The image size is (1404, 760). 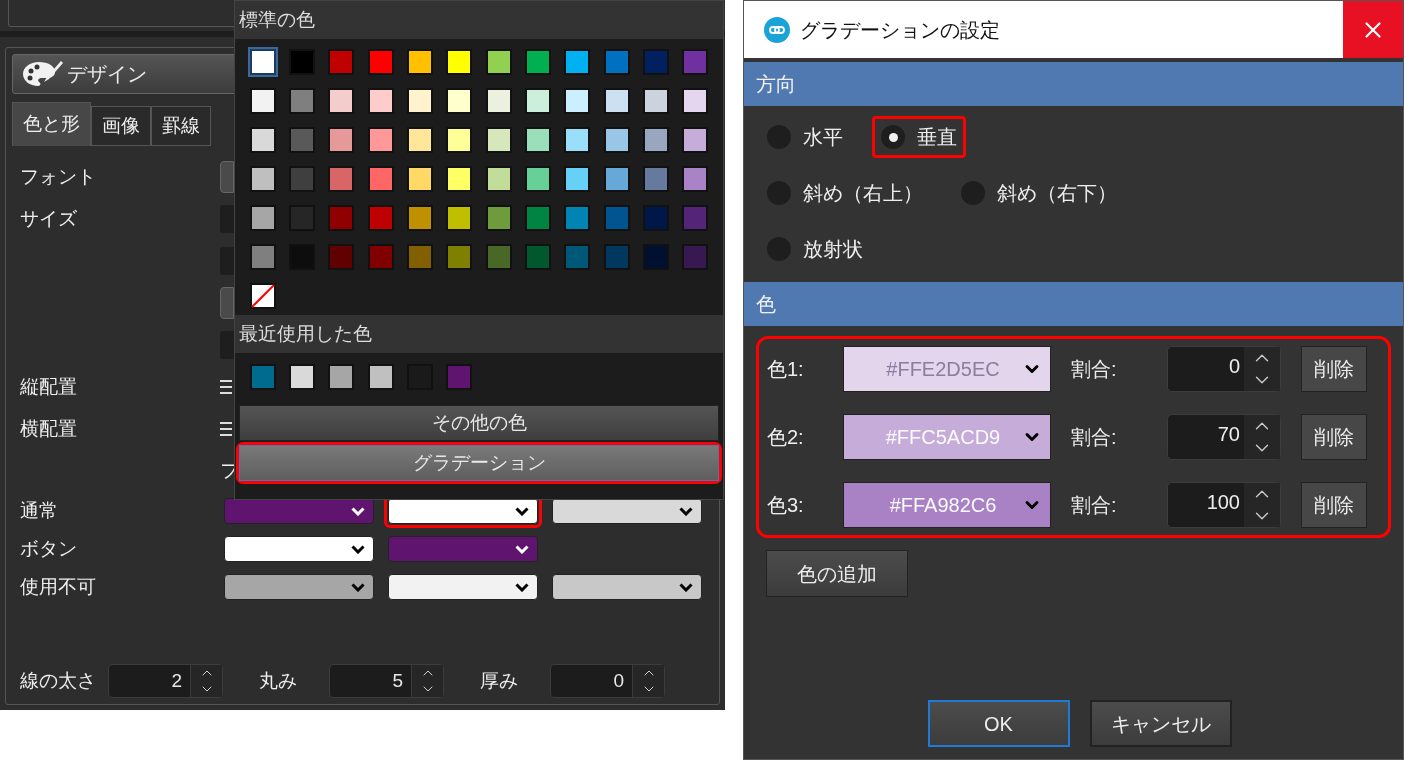 What do you see at coordinates (893, 137) in the screenshot?
I see `radio-button` at bounding box center [893, 137].